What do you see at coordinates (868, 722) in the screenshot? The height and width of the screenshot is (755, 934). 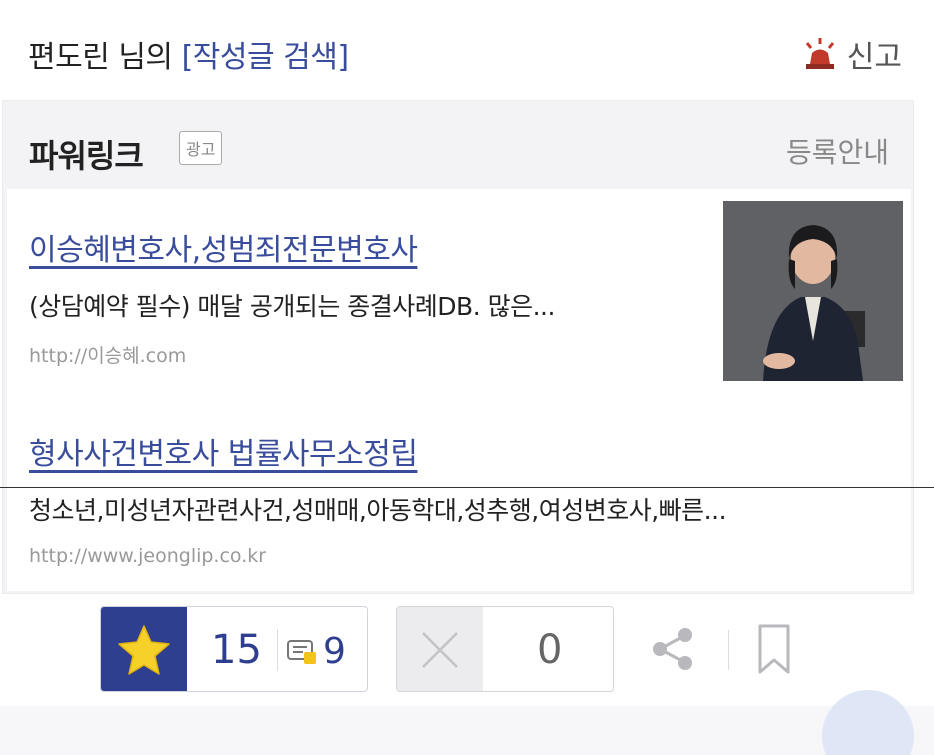 I see `floating-button-partial` at bounding box center [868, 722].